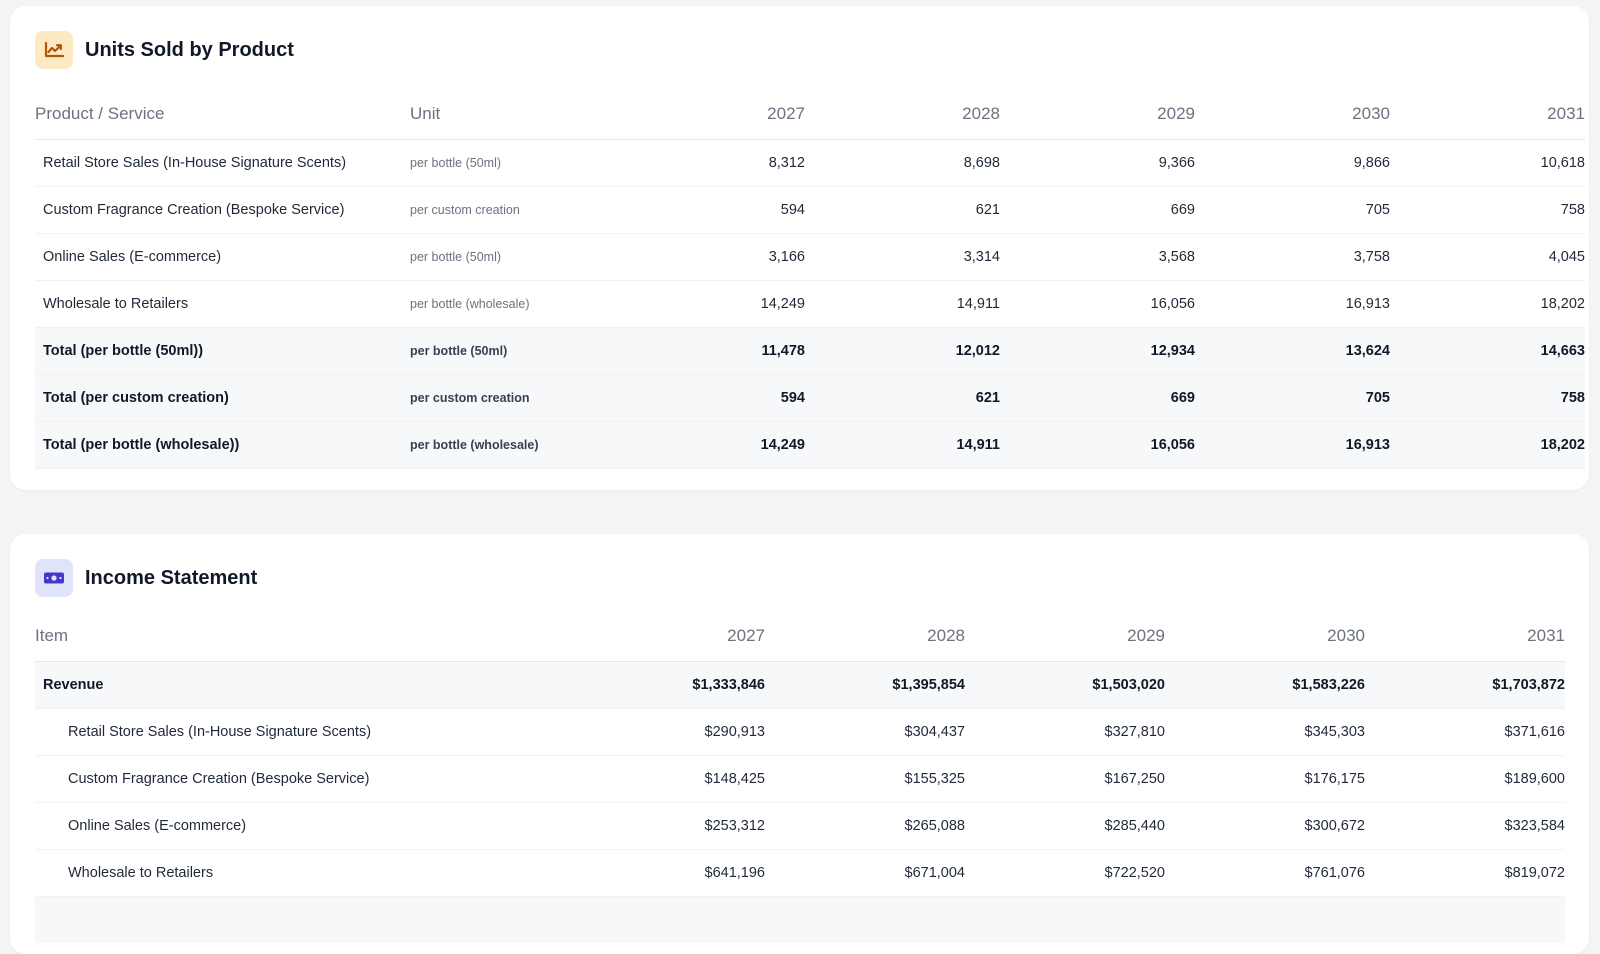 The width and height of the screenshot is (1600, 954). Describe the element at coordinates (1292, 163) in the screenshot. I see `units-value: 9,866` at that location.